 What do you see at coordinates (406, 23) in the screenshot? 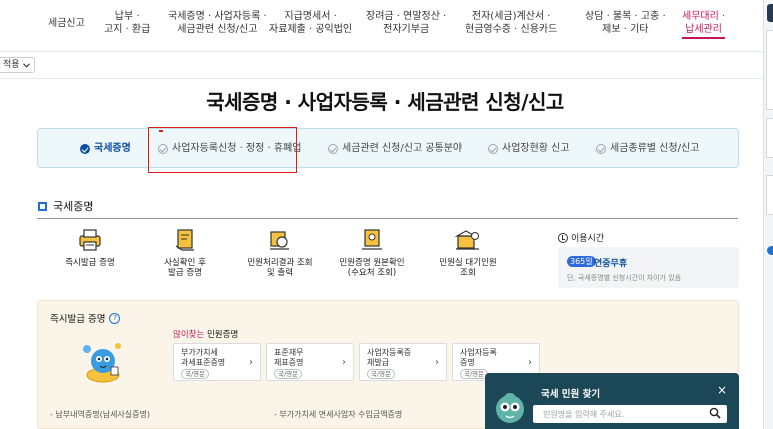
I see `nav-item-incentive: 장려금 · 연말정산 · 전자기부금` at bounding box center [406, 23].